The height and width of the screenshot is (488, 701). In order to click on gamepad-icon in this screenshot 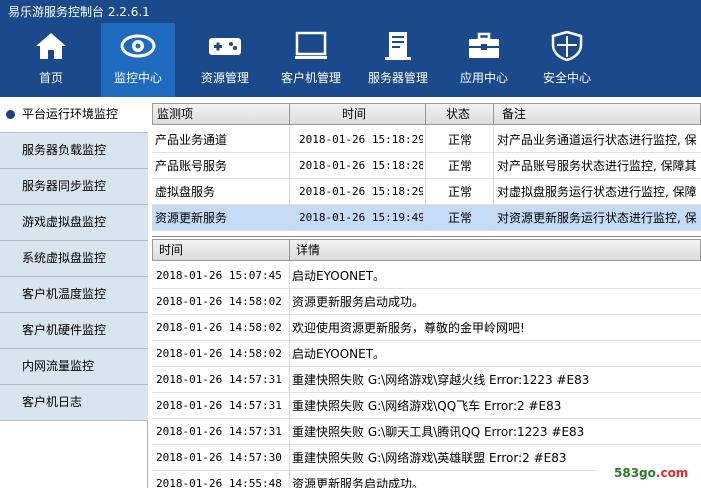, I will do `click(225, 46)`.